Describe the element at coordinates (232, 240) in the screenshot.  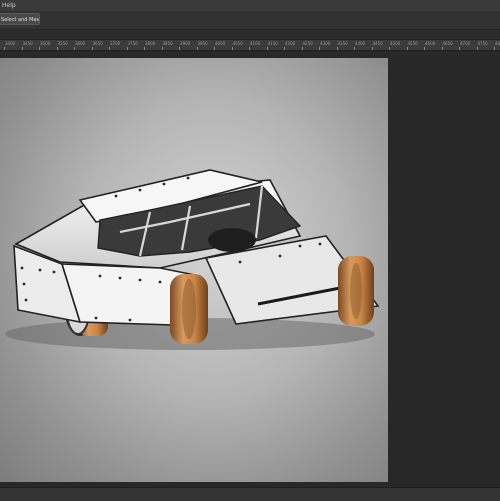
I see `driver-seat` at that location.